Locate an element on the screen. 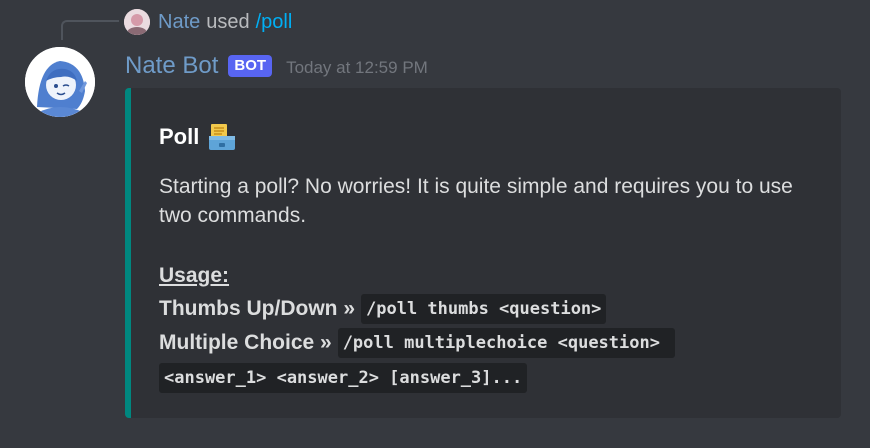 This screenshot has height=448, width=870. command-label: Thumbs Up/Down » is located at coordinates (257, 308).